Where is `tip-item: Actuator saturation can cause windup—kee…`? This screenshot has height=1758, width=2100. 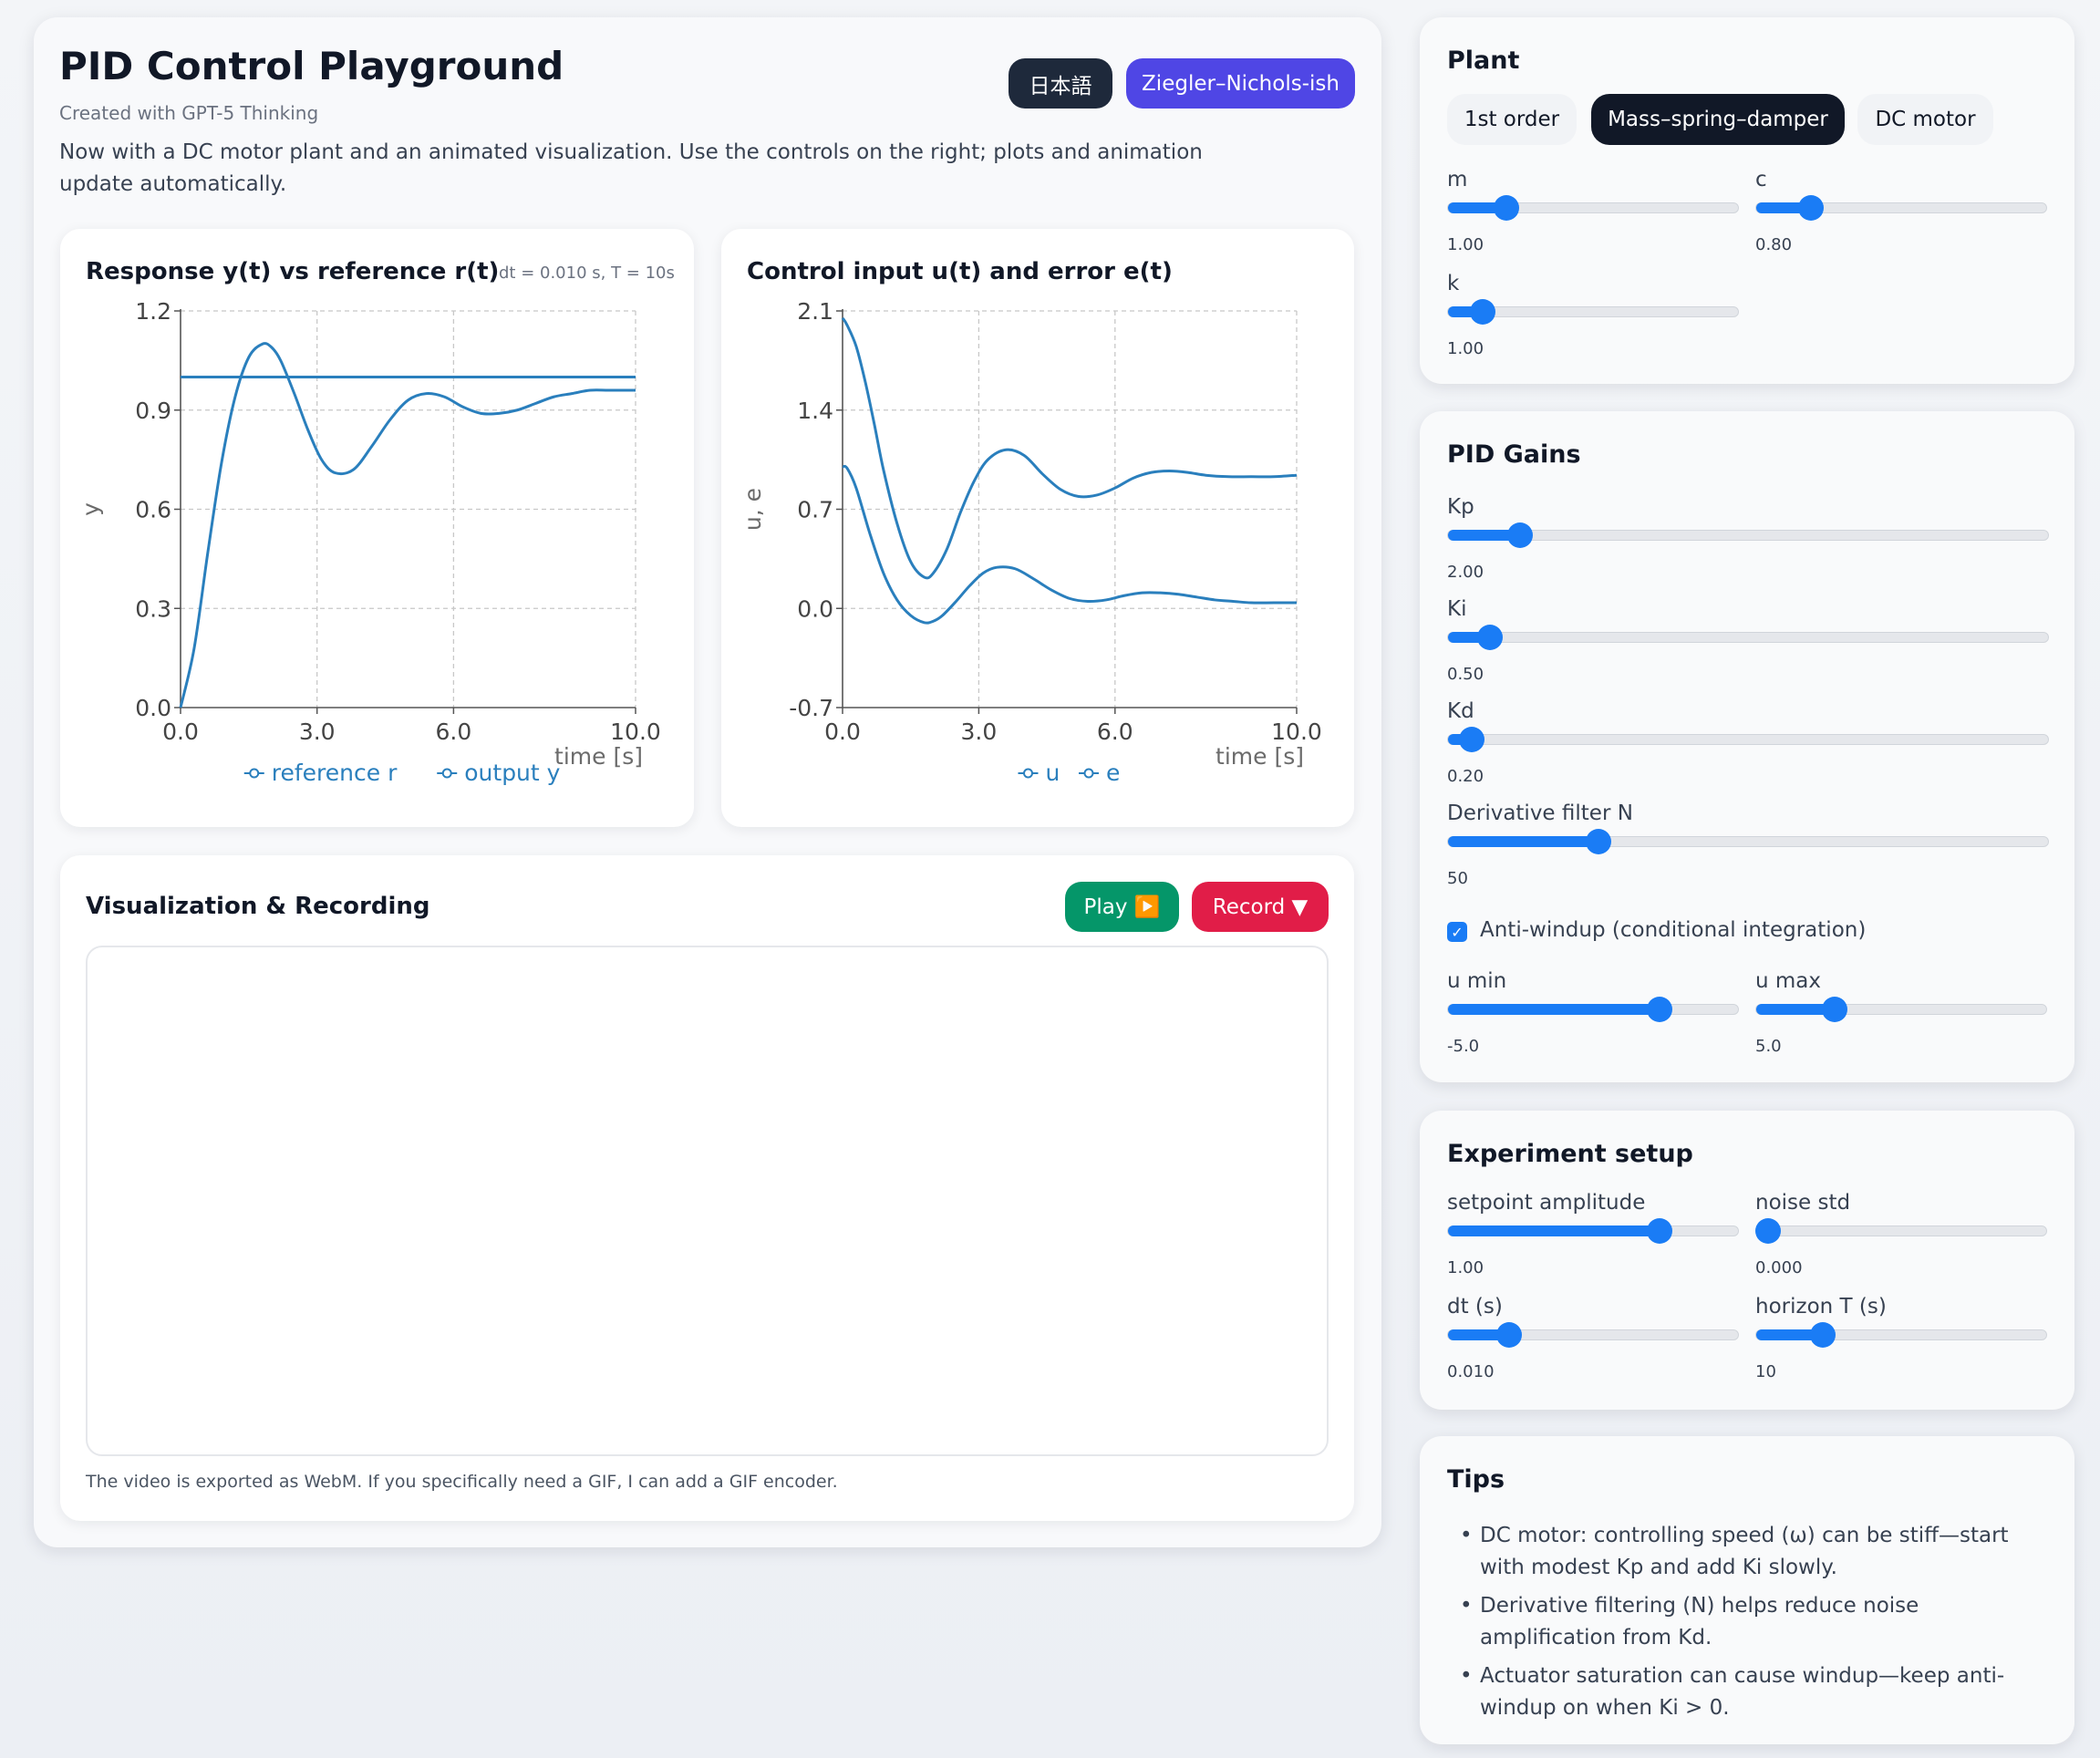
tip-item: Actuator saturation can cause windup—kee… is located at coordinates (1756, 1692).